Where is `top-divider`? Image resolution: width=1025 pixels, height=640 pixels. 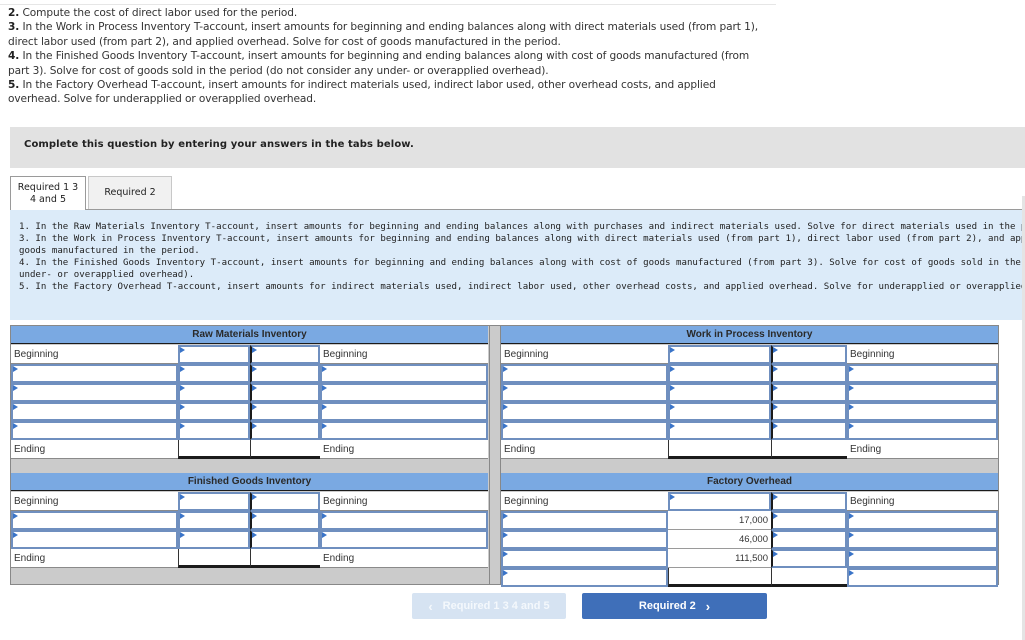 top-divider is located at coordinates (388, 4).